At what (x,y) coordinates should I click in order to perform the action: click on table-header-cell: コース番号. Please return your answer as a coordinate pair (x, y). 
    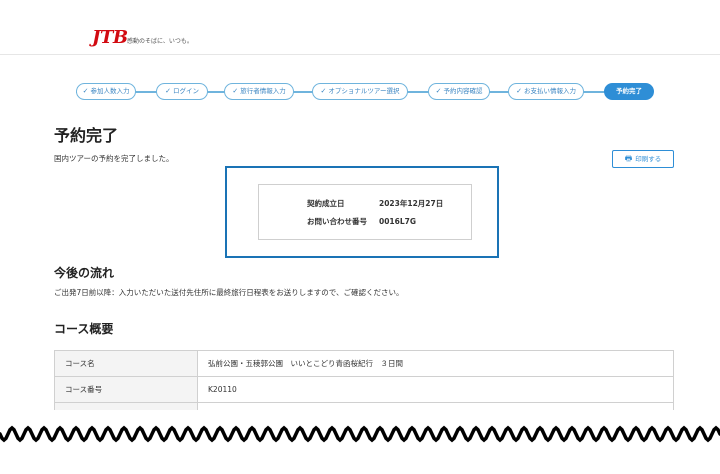
    Looking at the image, I should click on (126, 389).